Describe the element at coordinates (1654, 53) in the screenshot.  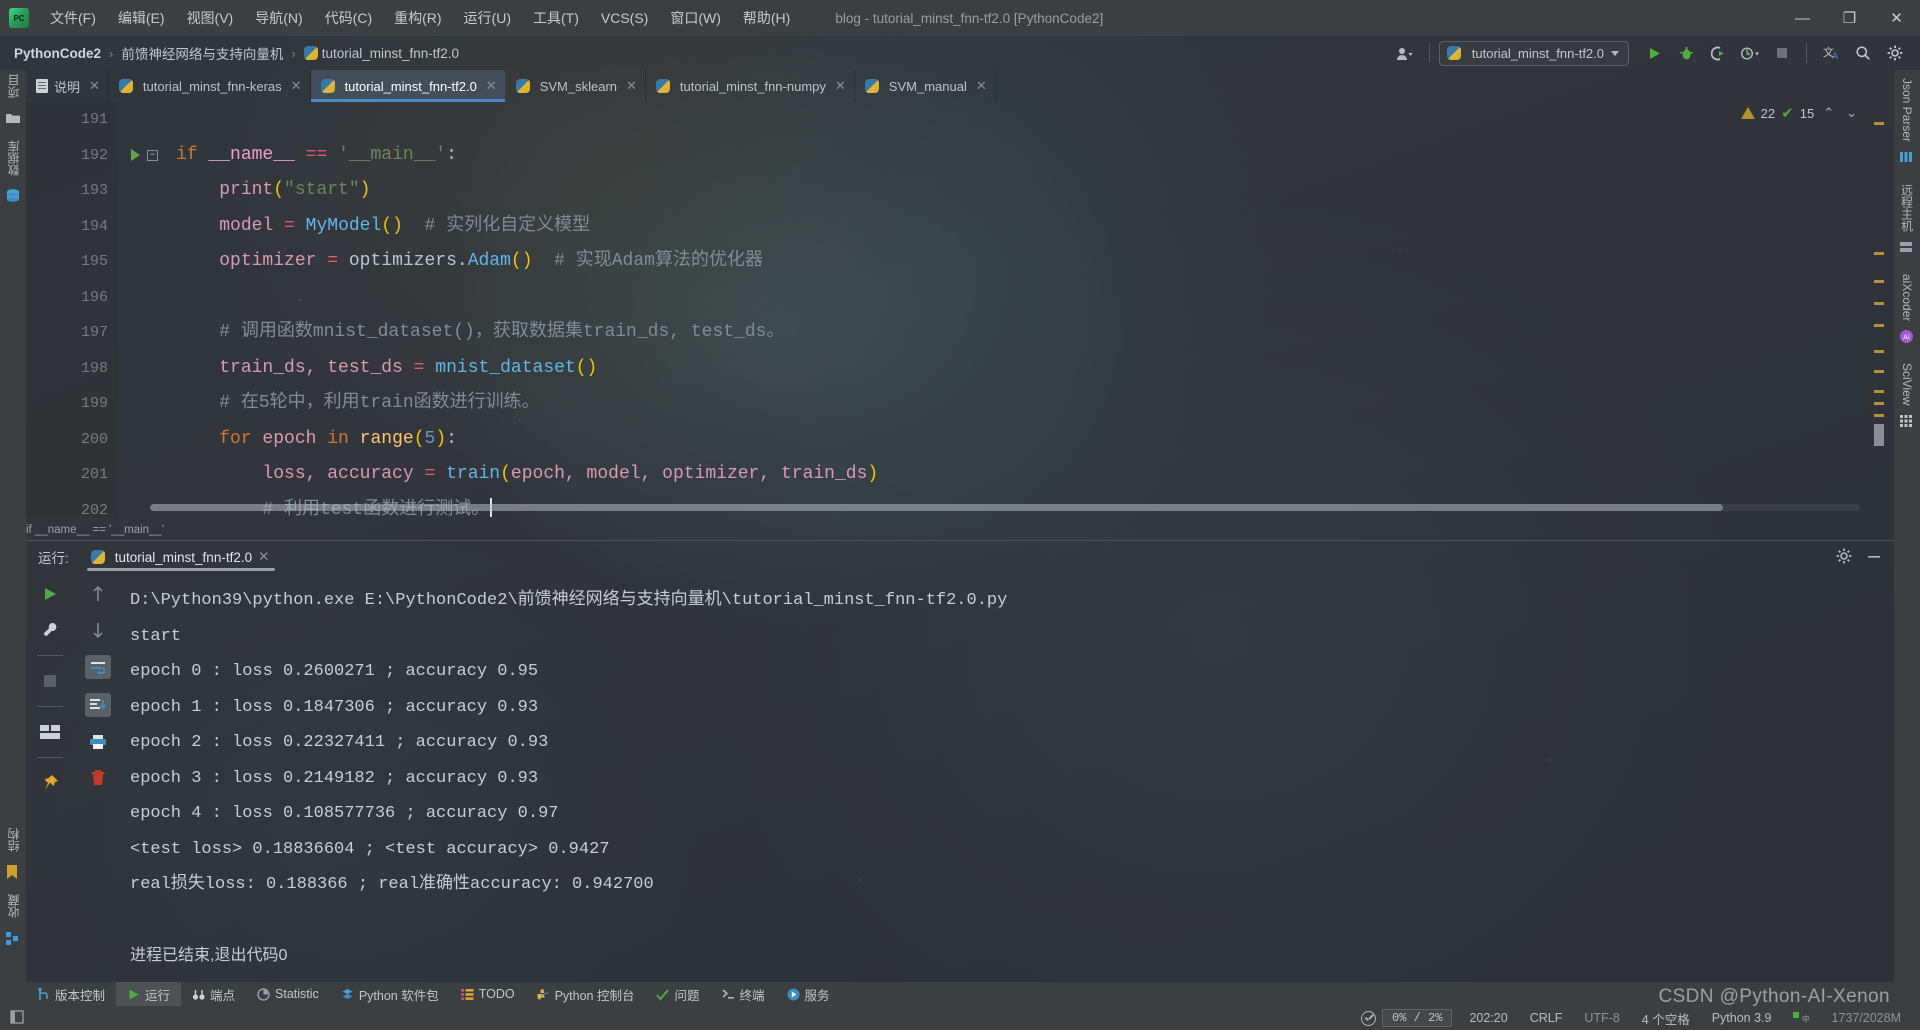
I see `run-icon` at that location.